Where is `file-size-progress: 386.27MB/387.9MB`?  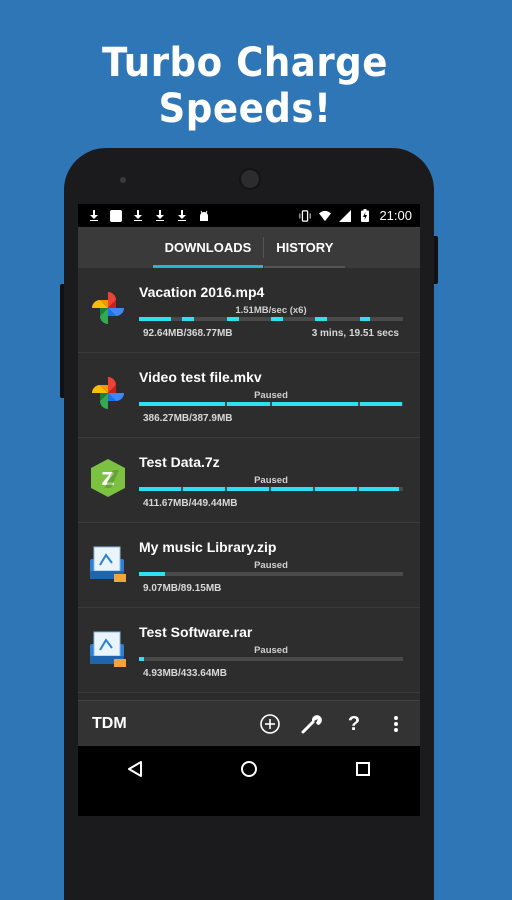
file-size-progress: 386.27MB/387.9MB is located at coordinates (188, 418).